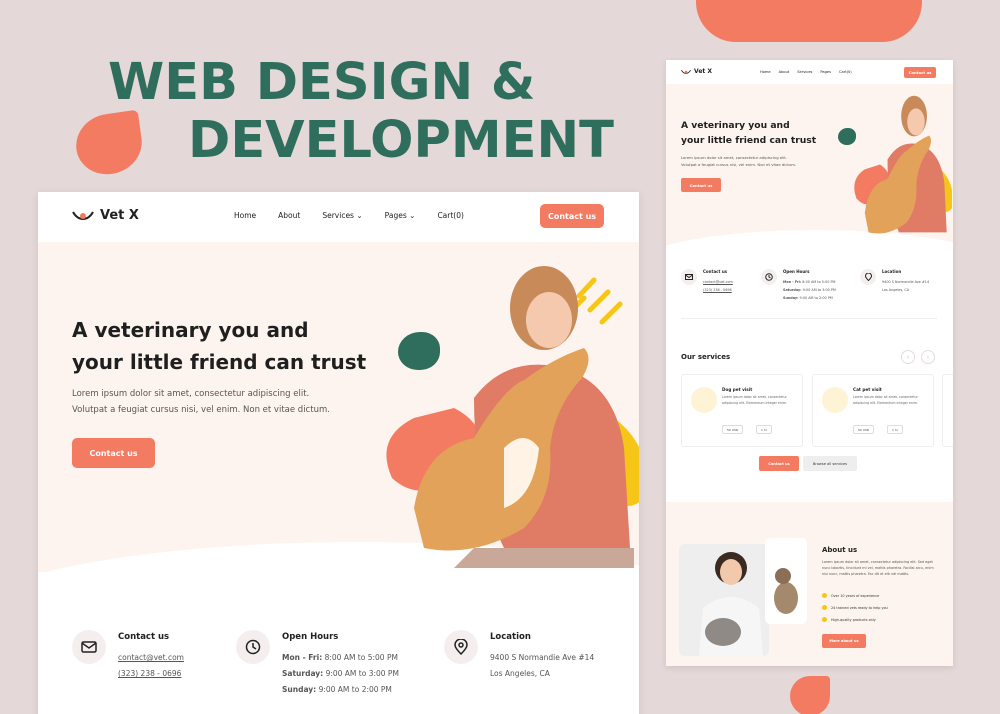 The width and height of the screenshot is (1000, 714). I want to click on about-check-3: High-quality products only, so click(849, 619).